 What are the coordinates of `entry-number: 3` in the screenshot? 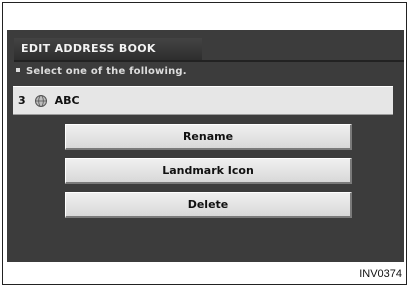 It's located at (22, 100).